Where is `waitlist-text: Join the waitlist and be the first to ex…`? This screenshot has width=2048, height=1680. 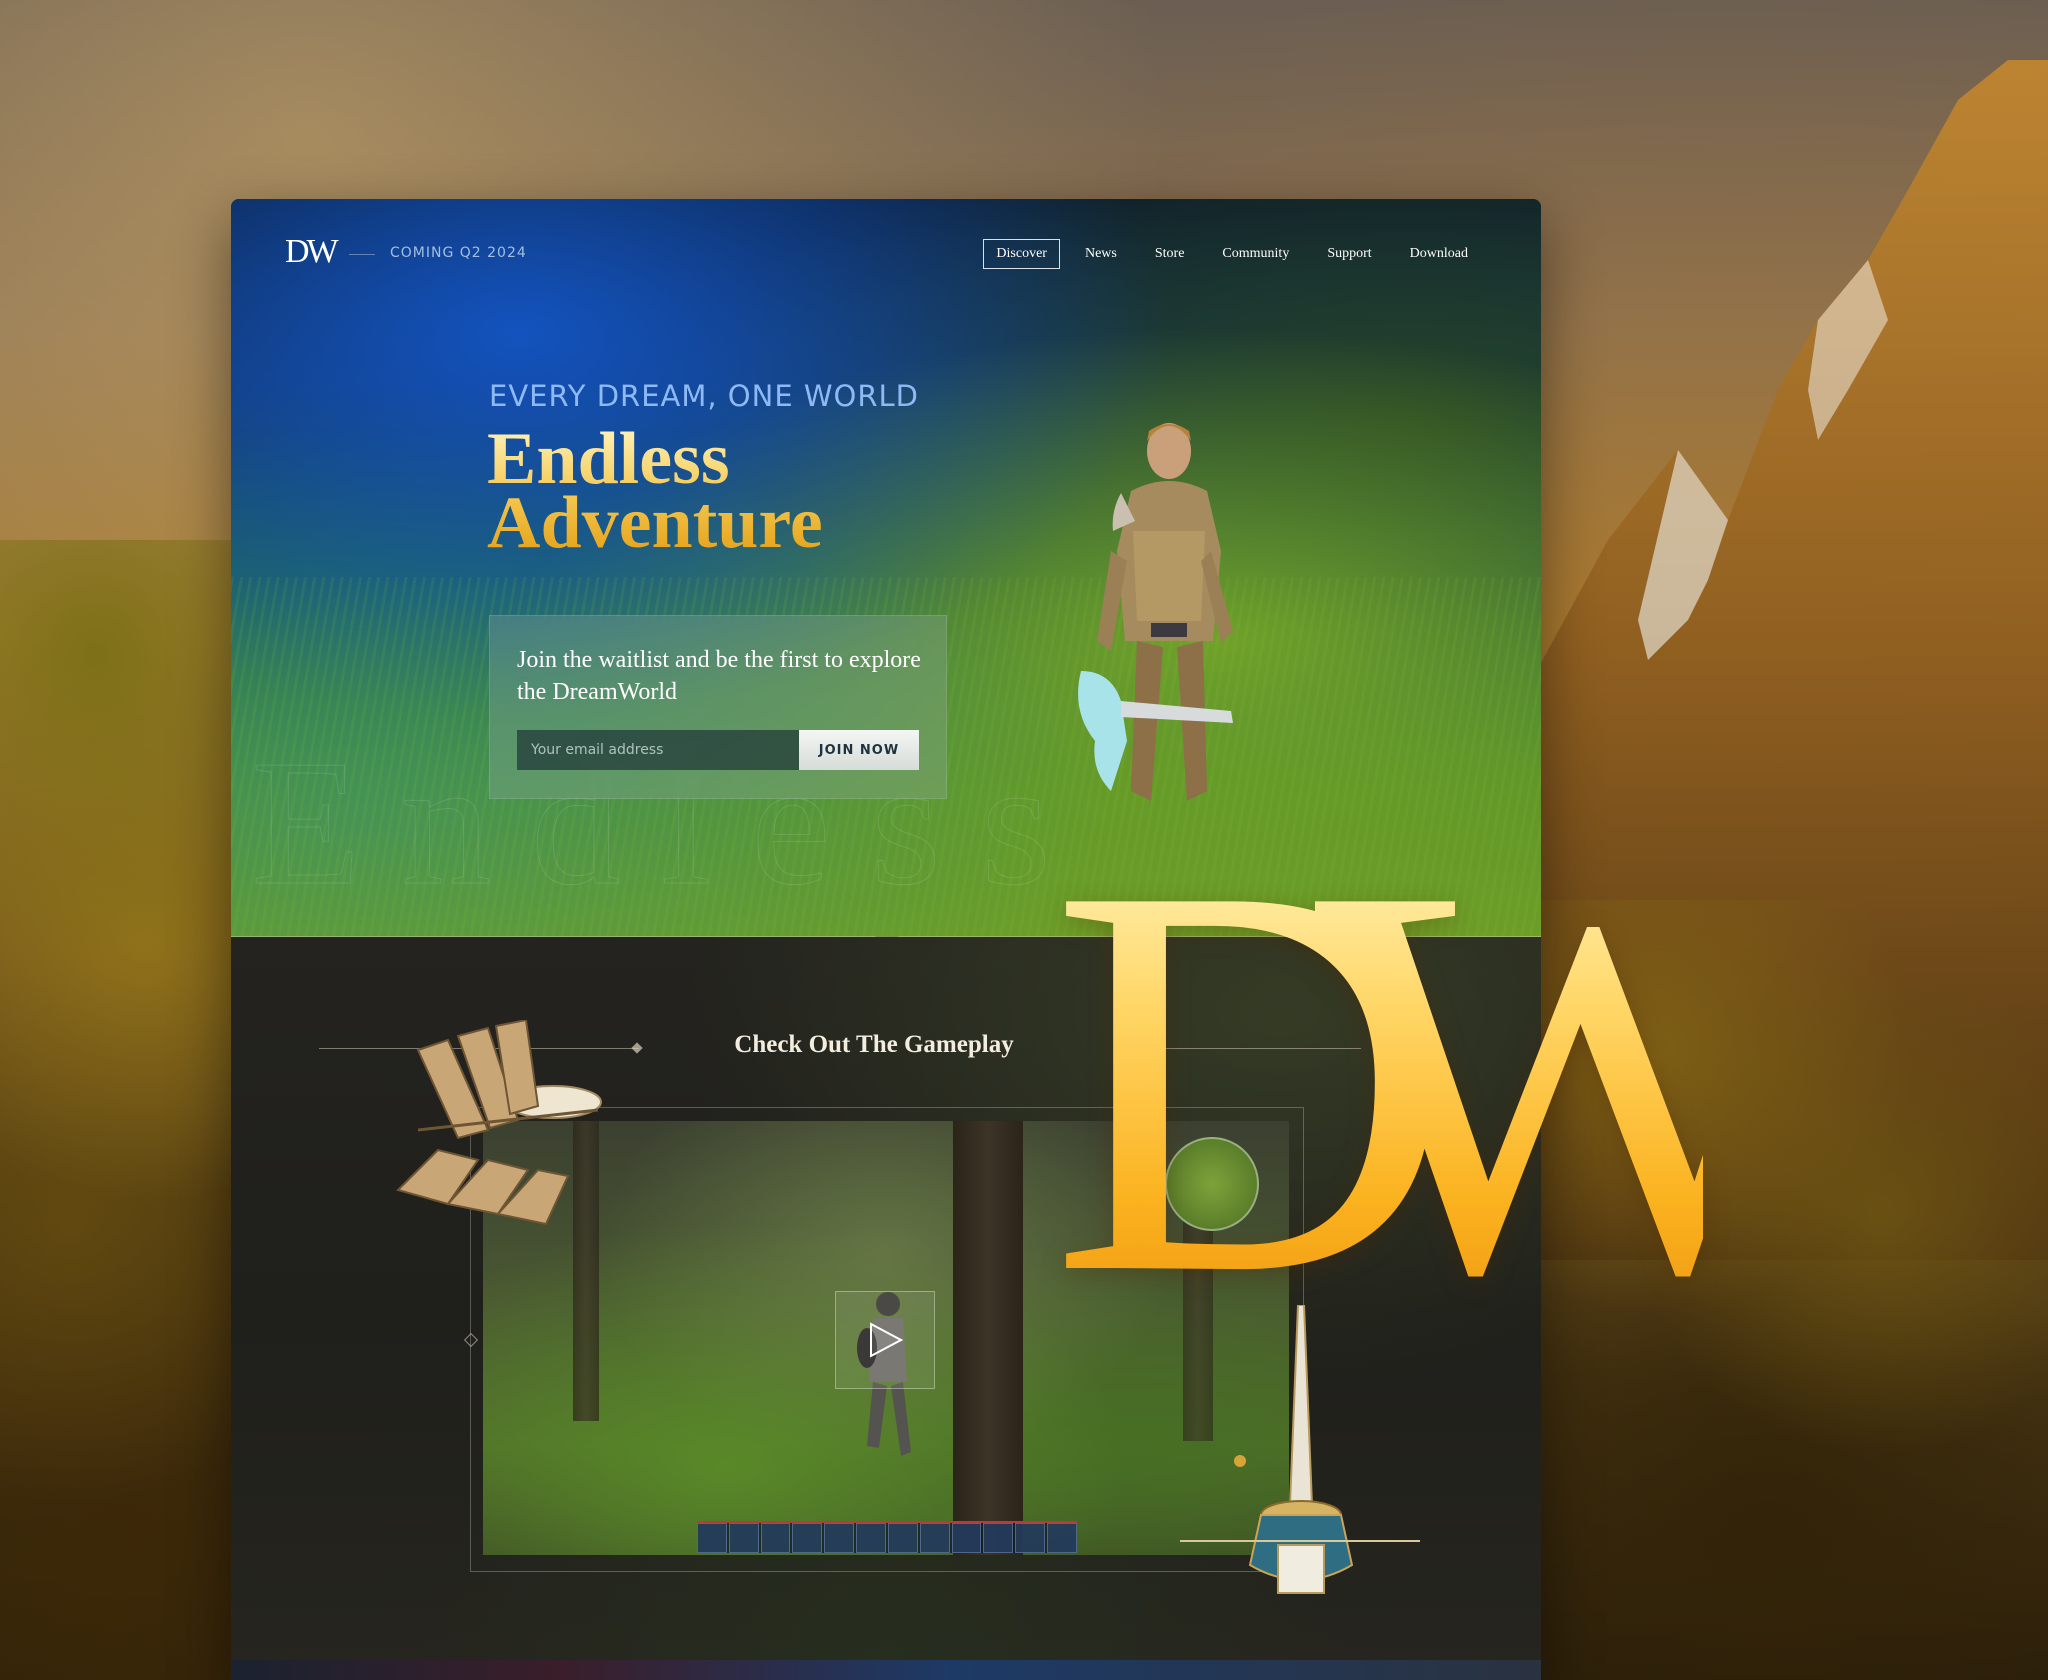
waitlist-text: Join the waitlist and be the first to ex… is located at coordinates (719, 676).